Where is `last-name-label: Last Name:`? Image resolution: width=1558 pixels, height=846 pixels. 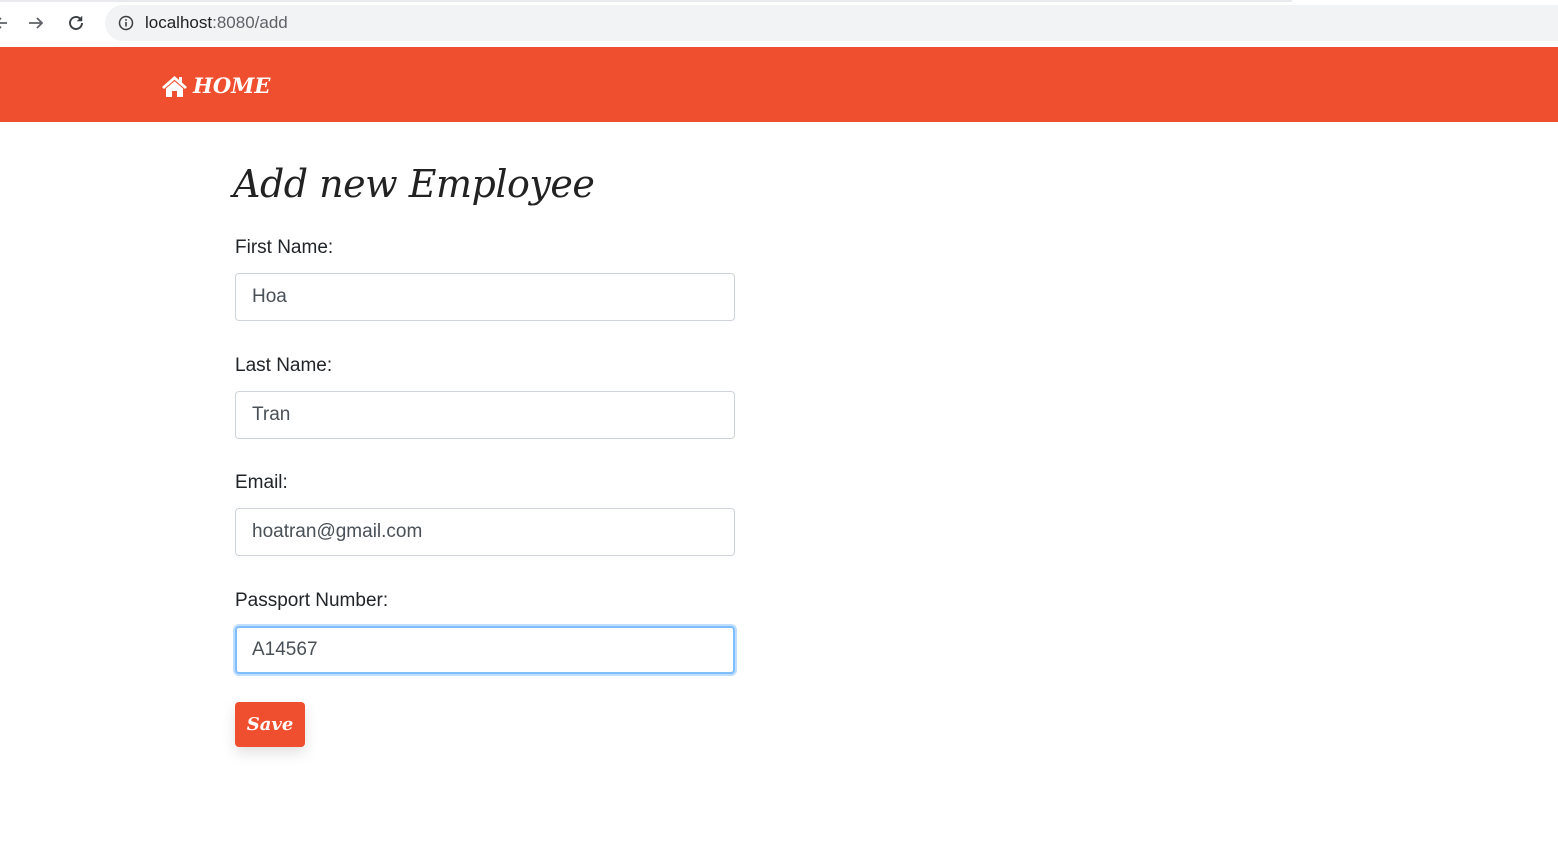
last-name-label: Last Name: is located at coordinates (284, 365).